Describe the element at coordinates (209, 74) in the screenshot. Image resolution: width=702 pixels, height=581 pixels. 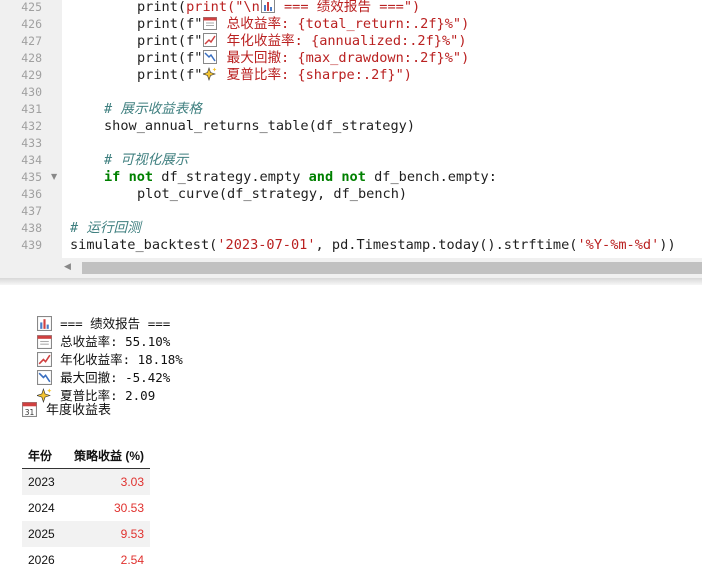
I see `sparkles-icon` at that location.